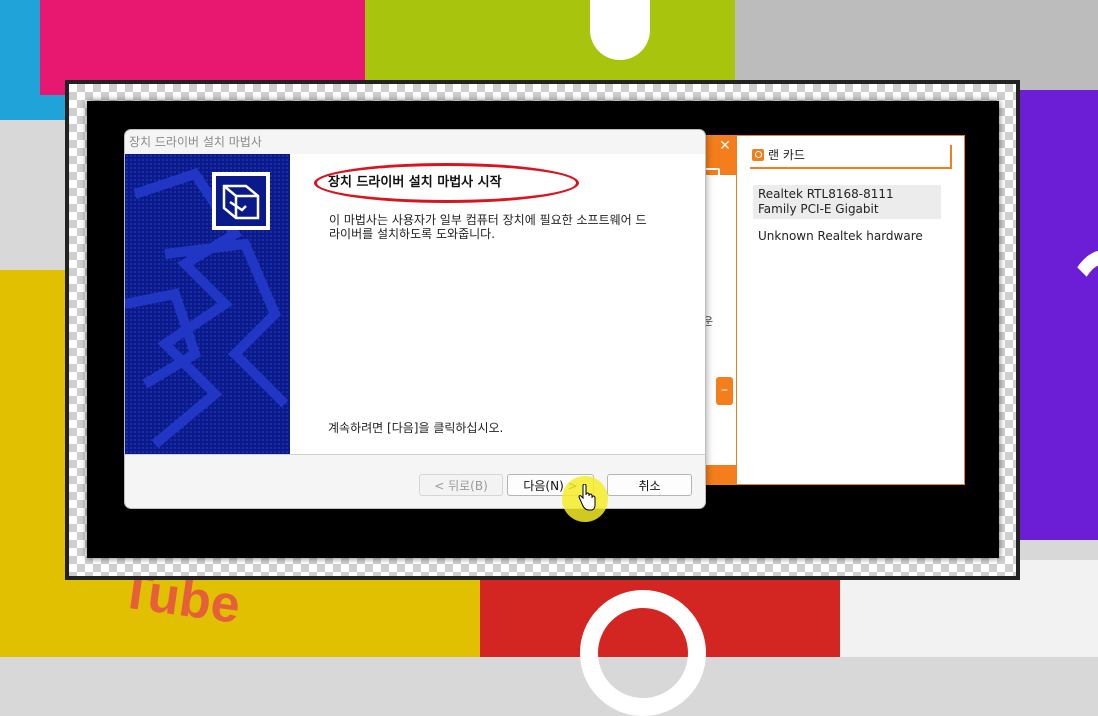 The height and width of the screenshot is (716, 1098). Describe the element at coordinates (649, 485) in the screenshot. I see `cancel-button: 취소` at that location.